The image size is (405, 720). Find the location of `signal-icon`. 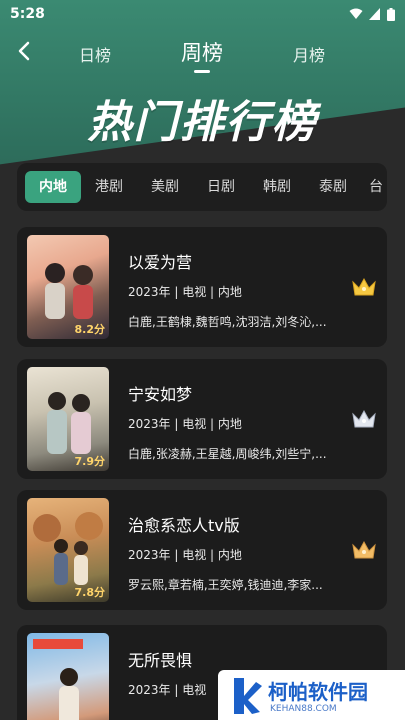

signal-icon is located at coordinates (374, 14).